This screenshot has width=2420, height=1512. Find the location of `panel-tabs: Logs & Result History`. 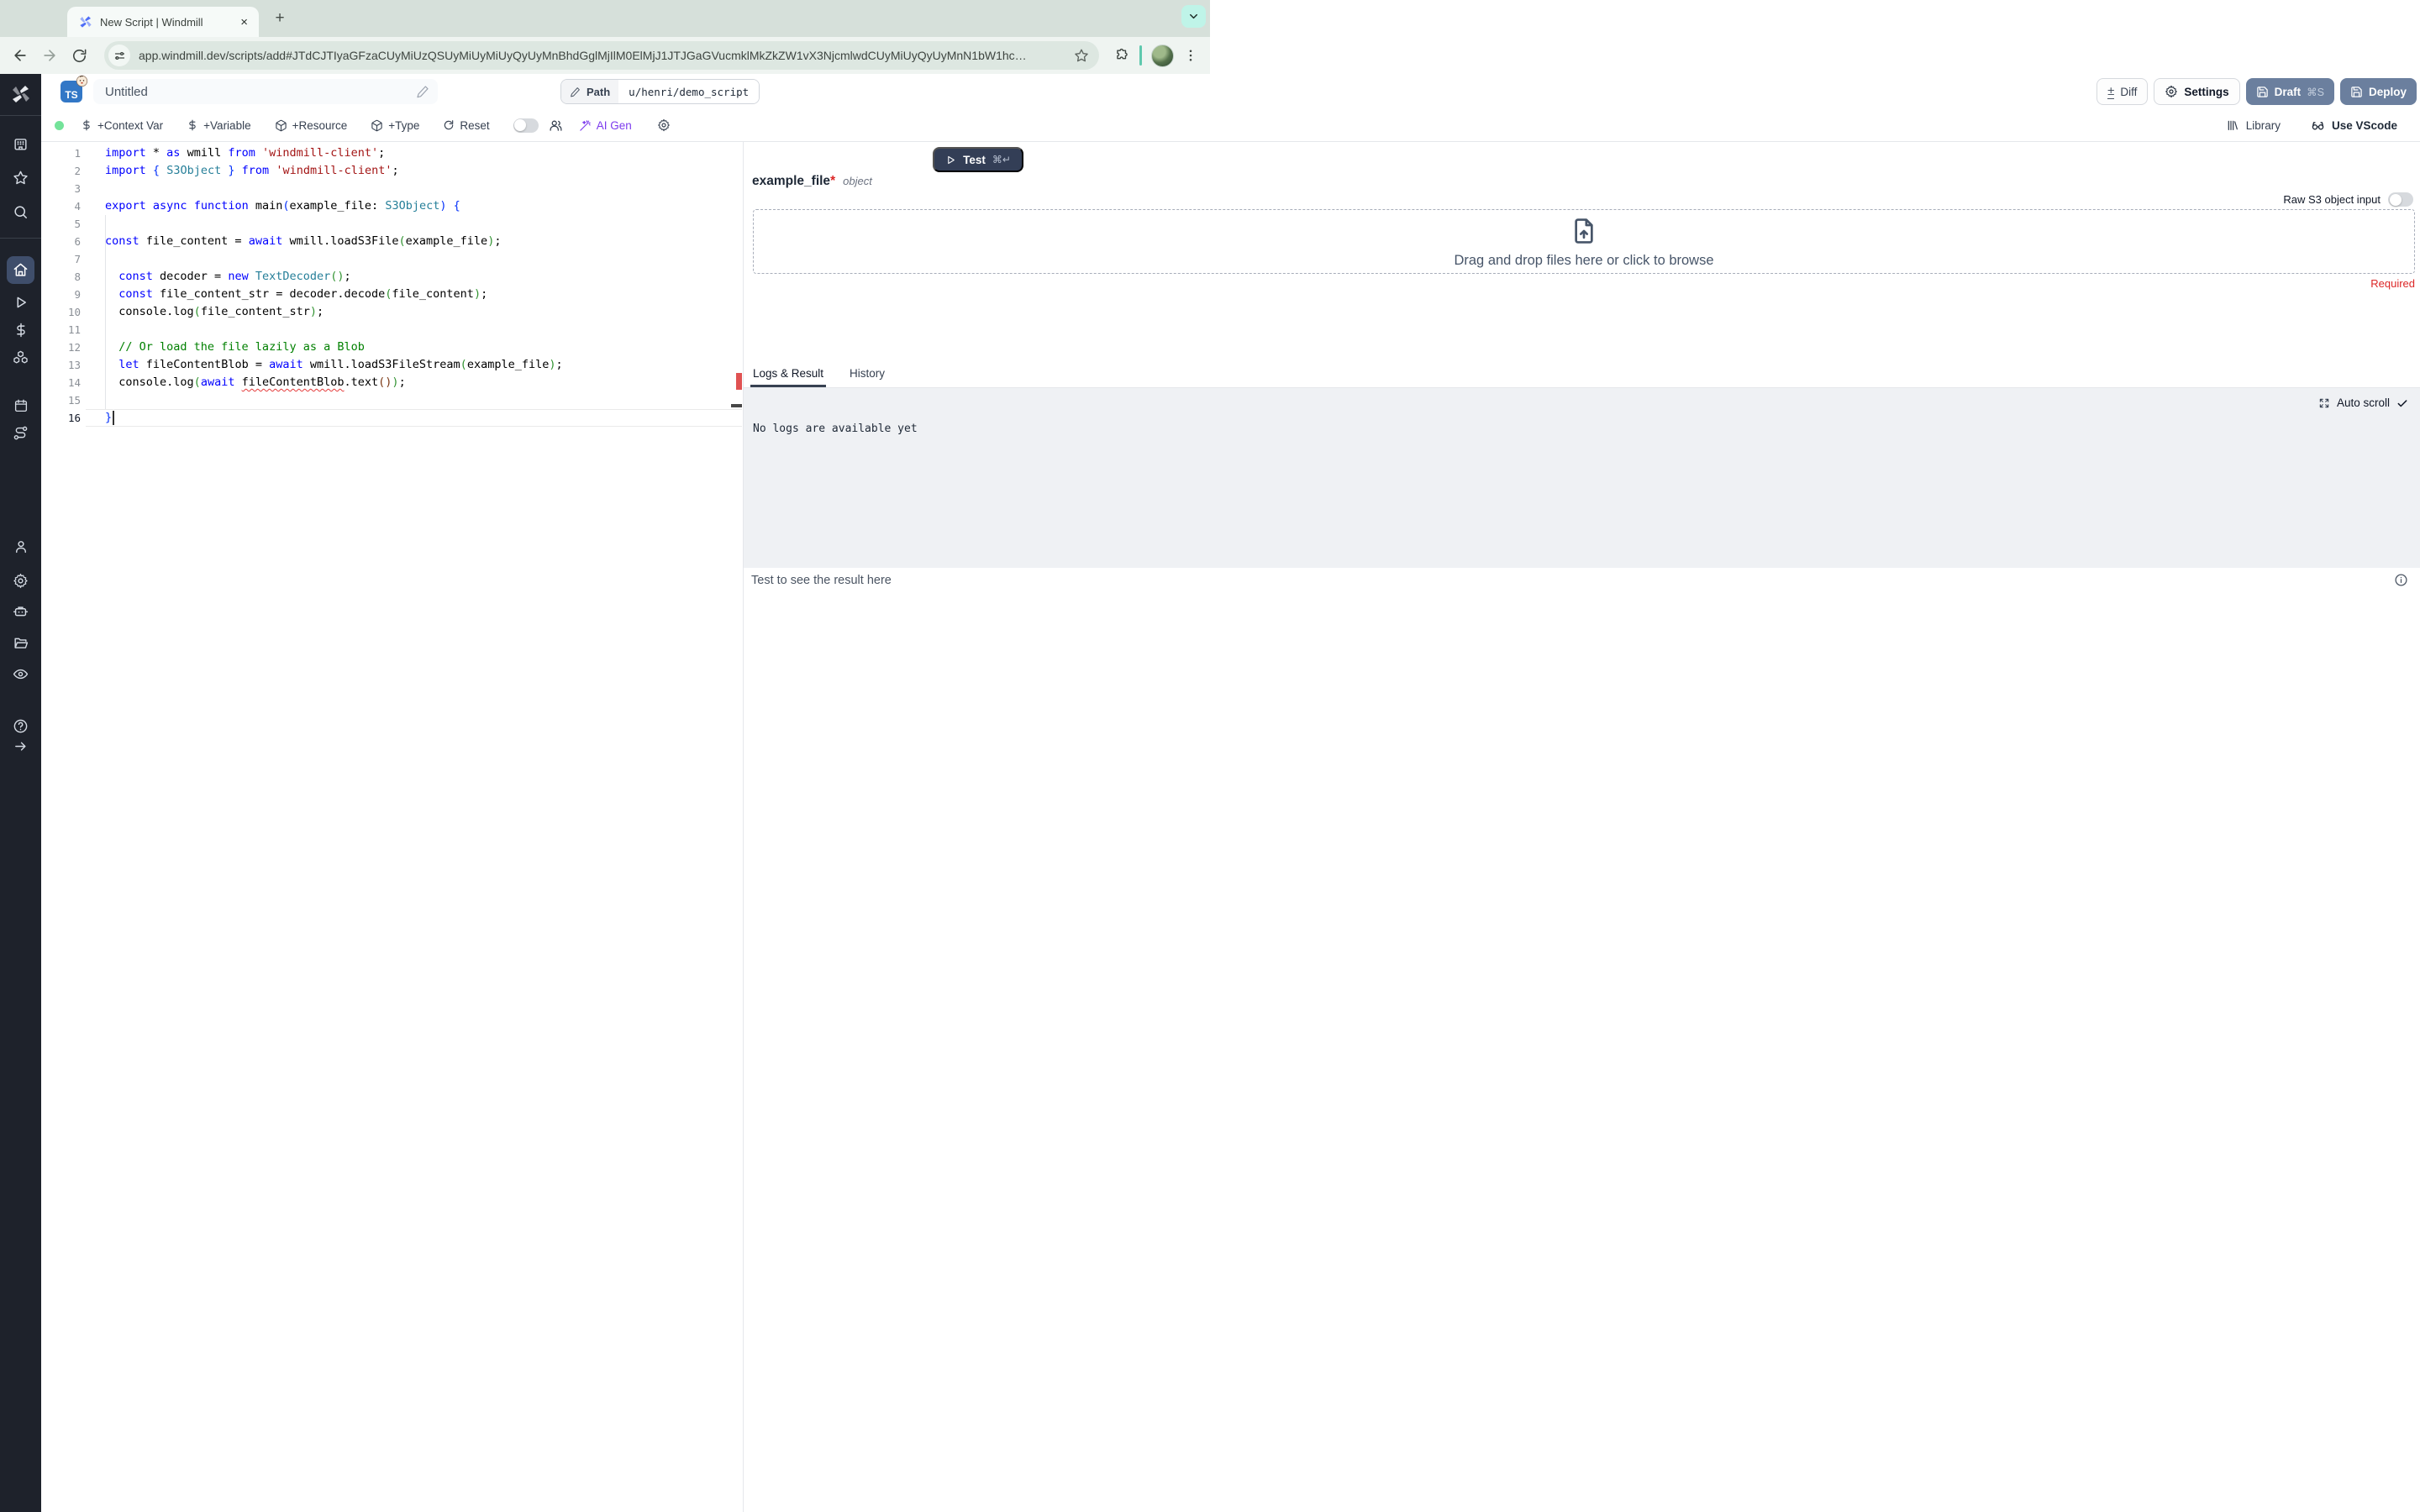

panel-tabs: Logs & Result History is located at coordinates (1582, 375).